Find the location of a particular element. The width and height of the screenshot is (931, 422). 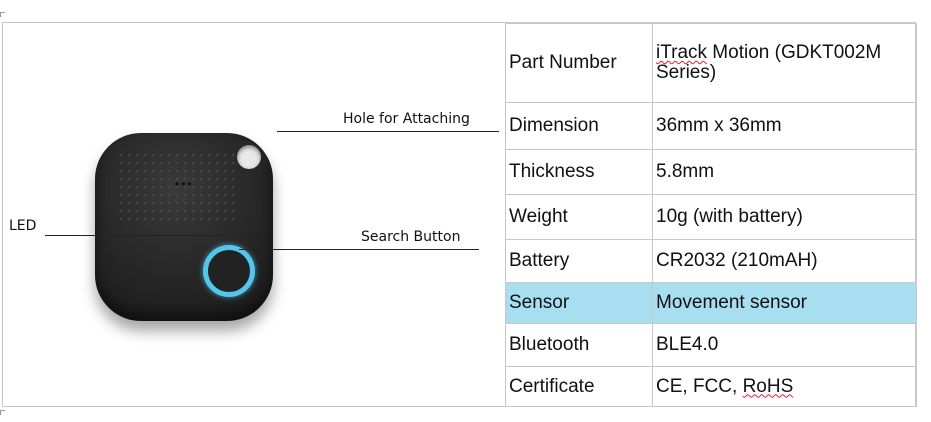

spec-key: Weight is located at coordinates (579, 217).